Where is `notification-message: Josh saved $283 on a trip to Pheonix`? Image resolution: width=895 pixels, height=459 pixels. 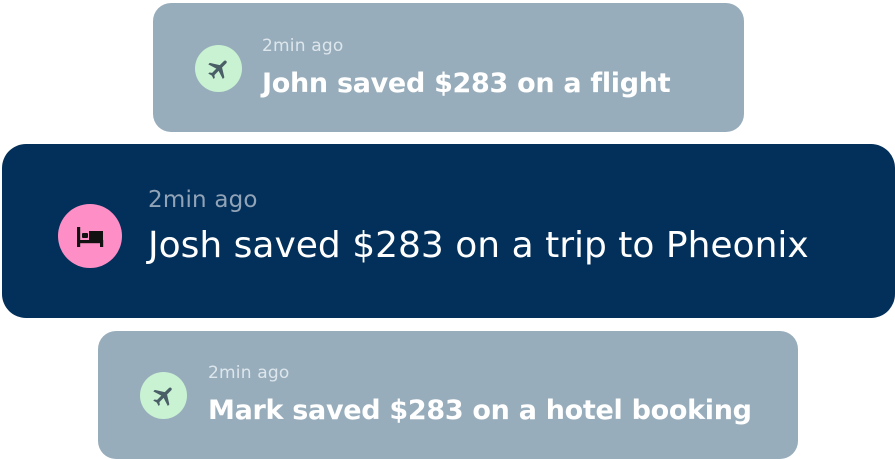
notification-message: Josh saved $283 on a trip to Pheonix is located at coordinates (478, 245).